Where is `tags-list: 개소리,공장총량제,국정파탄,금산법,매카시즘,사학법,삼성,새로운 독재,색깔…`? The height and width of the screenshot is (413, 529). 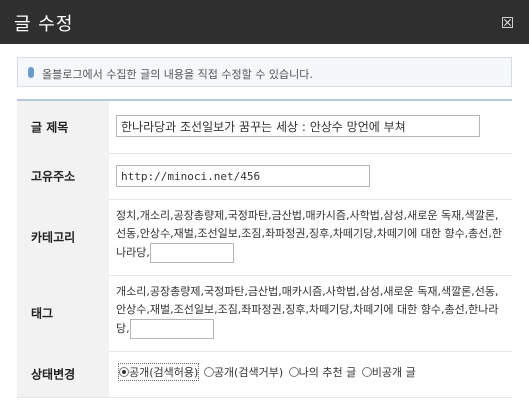
tags-list: 개소리,공장총량제,국정파탄,금산법,매카시즘,사학법,삼성,새로운 독재,색깔… is located at coordinates (311, 311).